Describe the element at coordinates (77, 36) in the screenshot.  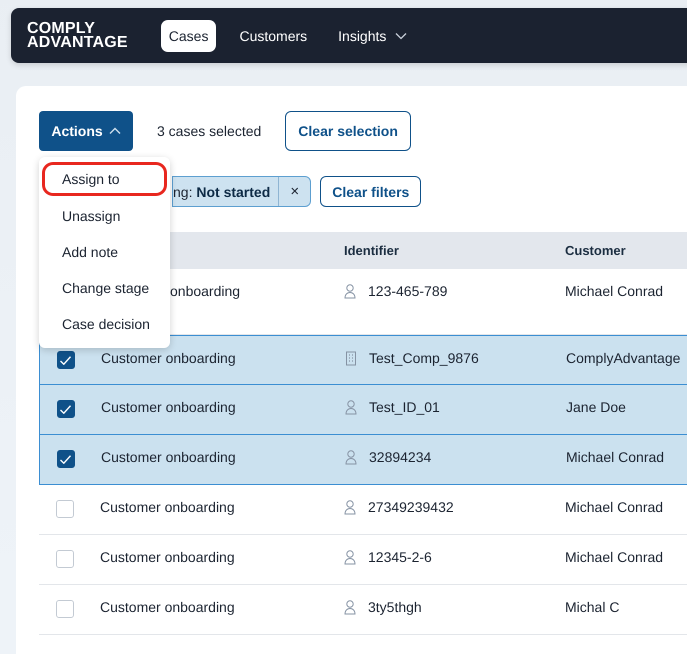
I see `logo: COMPLY ADVANTAGE` at that location.